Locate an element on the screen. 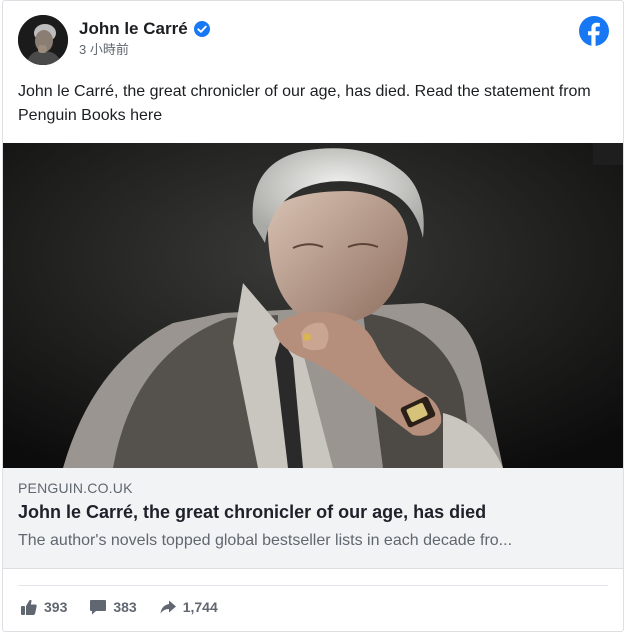 The width and height of the screenshot is (628, 635). post-timestamp: 3 小時前 is located at coordinates (144, 50).